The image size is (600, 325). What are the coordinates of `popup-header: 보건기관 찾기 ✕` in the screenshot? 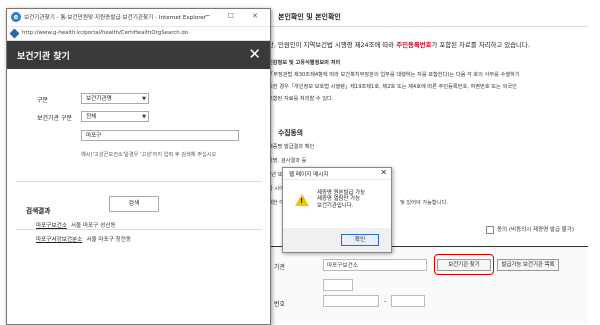 It's located at (138, 55).